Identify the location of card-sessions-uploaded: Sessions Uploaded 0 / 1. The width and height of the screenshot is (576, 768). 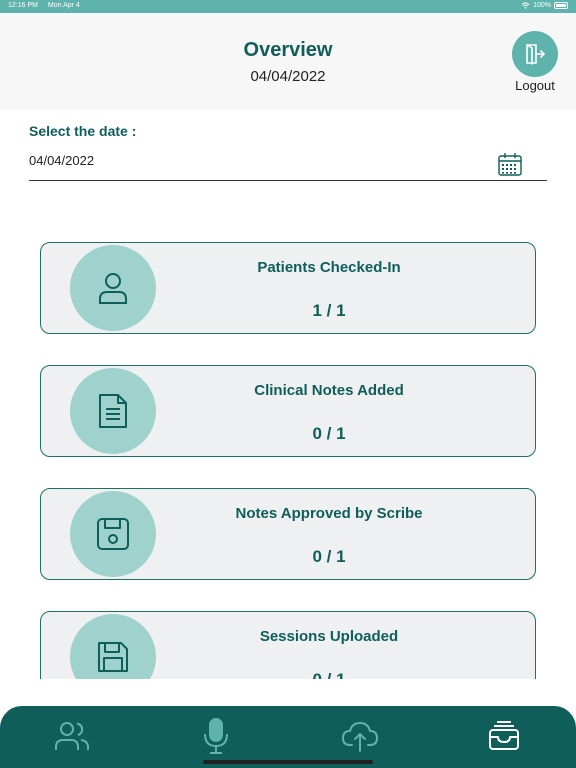
(288, 645).